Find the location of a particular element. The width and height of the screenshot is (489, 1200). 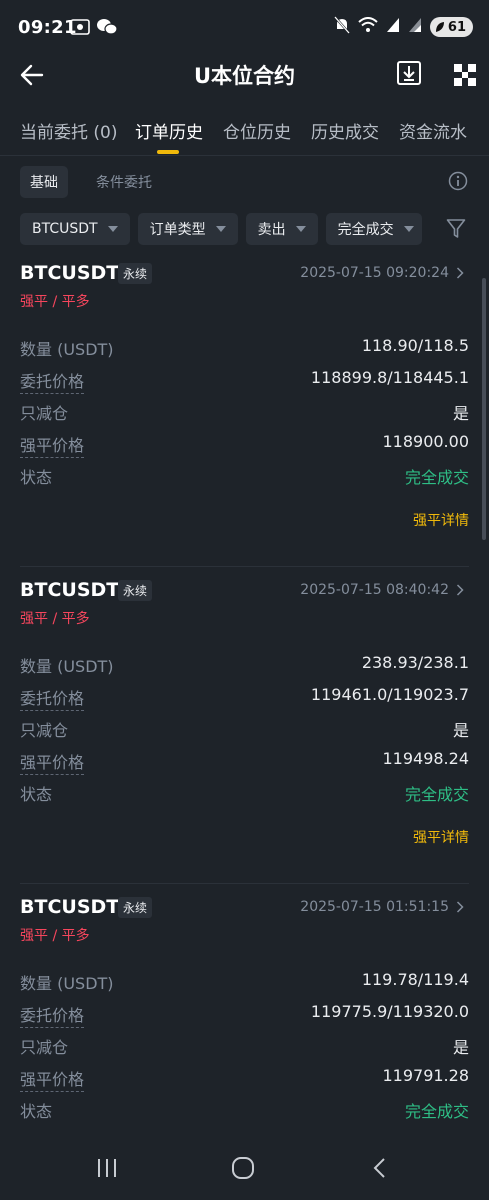

filter-icon is located at coordinates (456, 229).